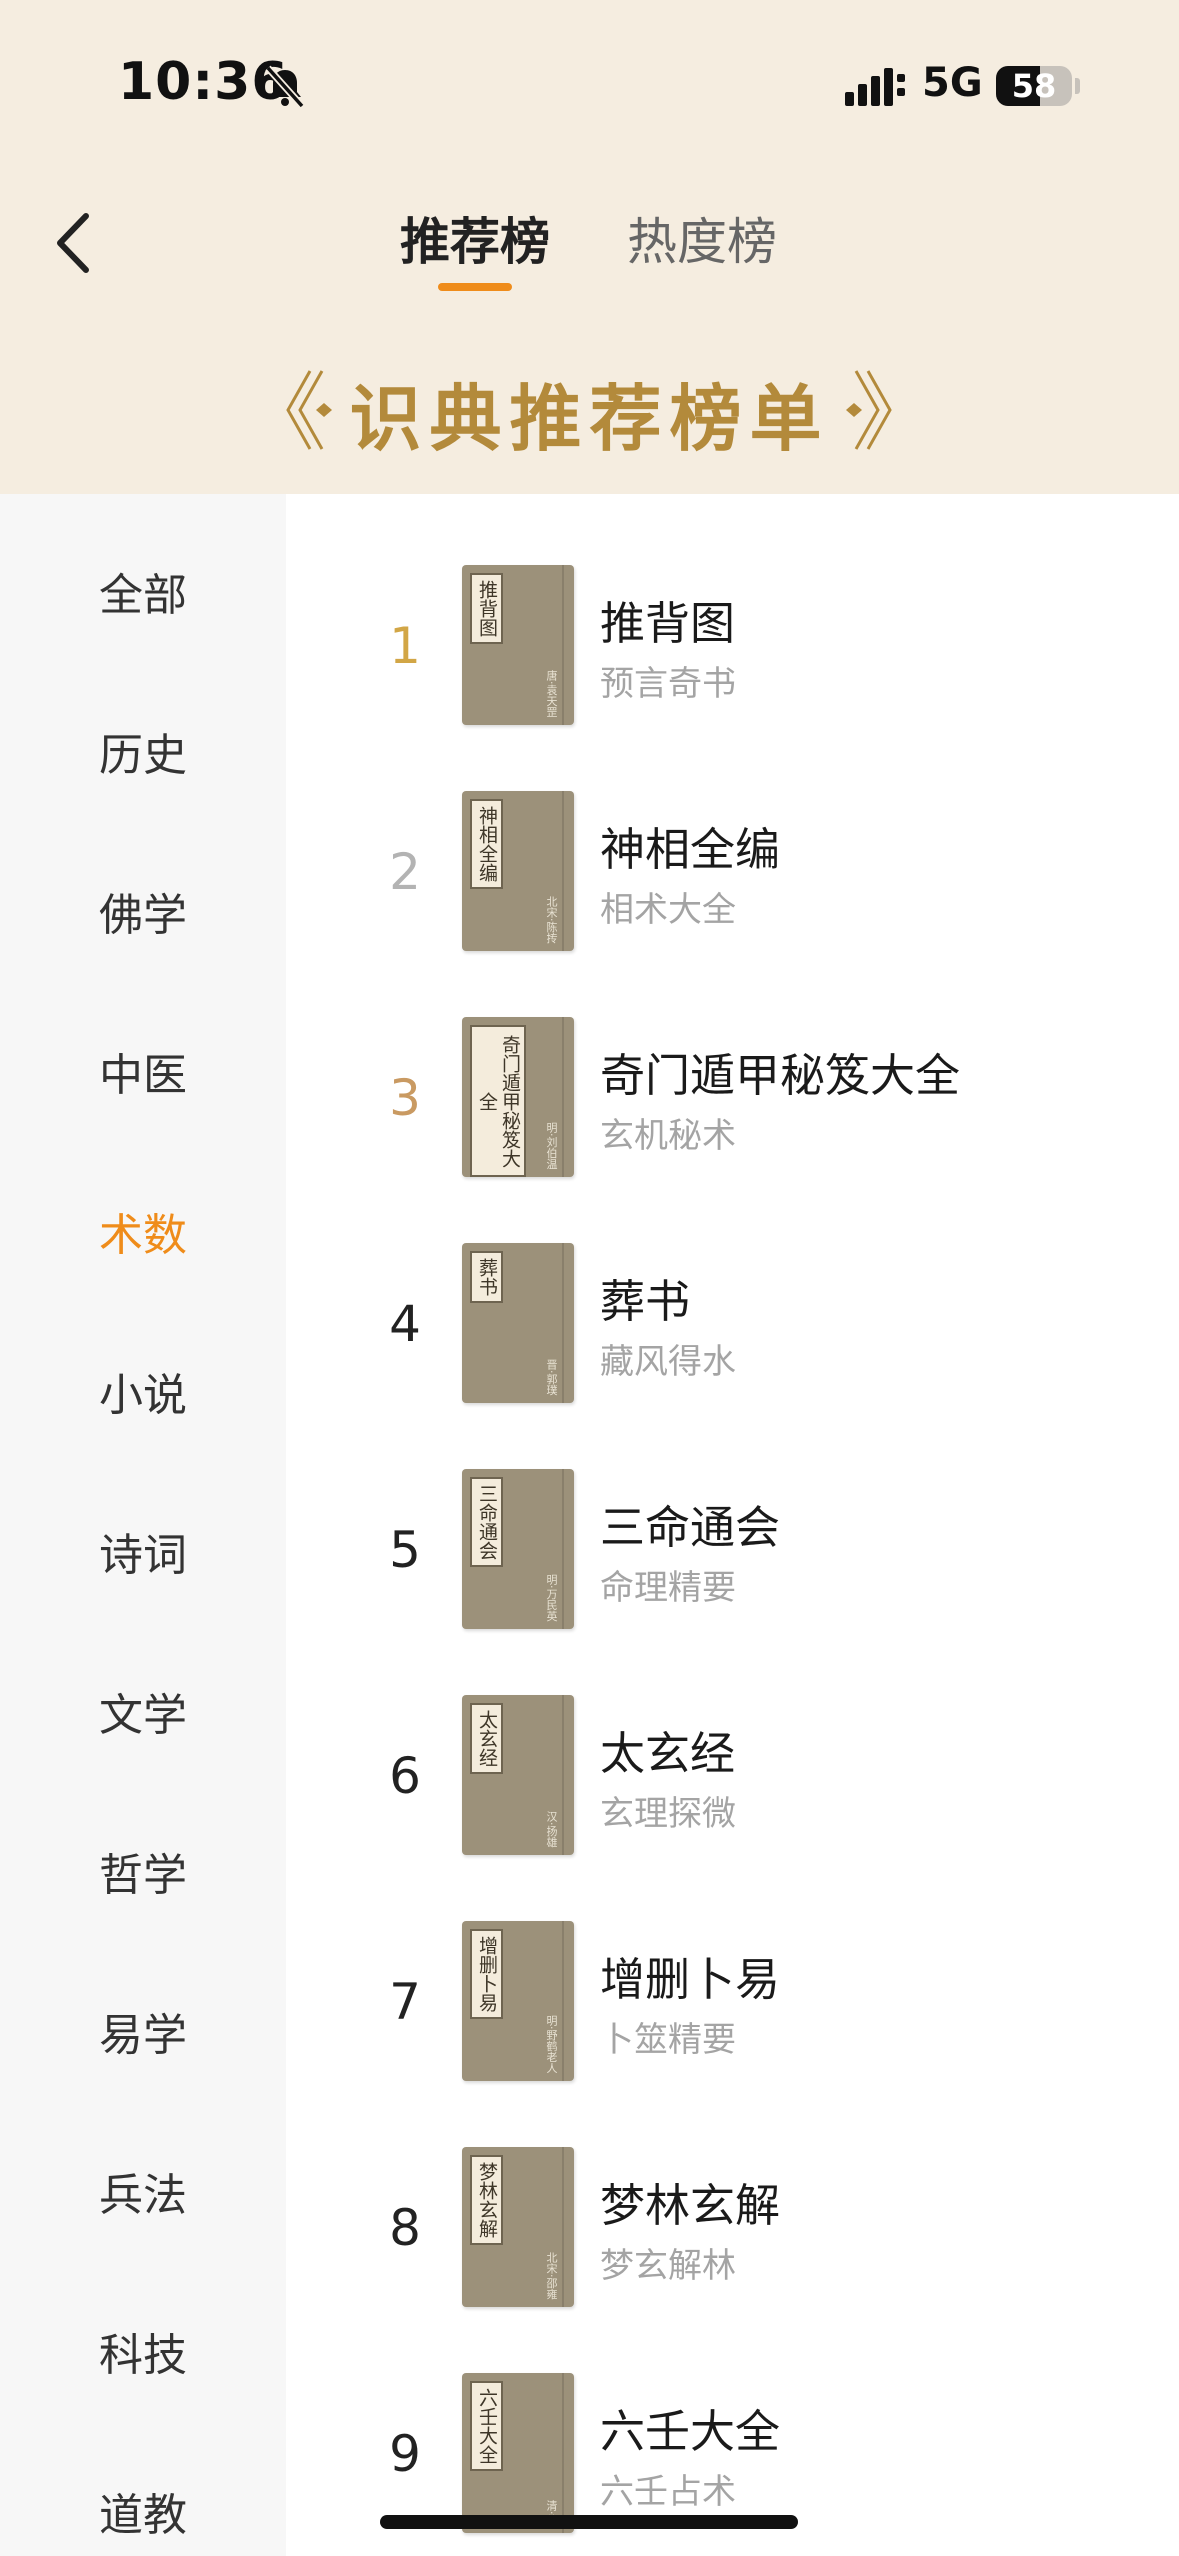 The height and width of the screenshot is (2556, 1179). What do you see at coordinates (518, 2227) in the screenshot?
I see `book-cover: 梦林玄解 北宋·邵雍` at bounding box center [518, 2227].